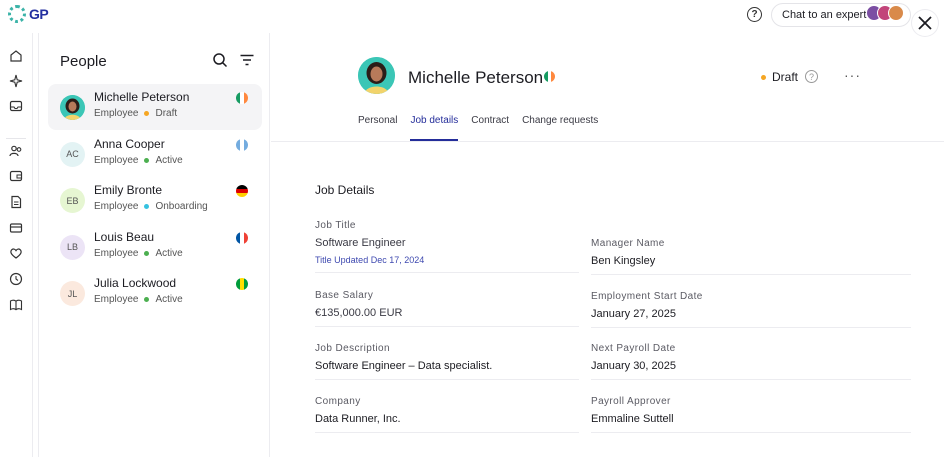  I want to click on field-label: Manager Name, so click(628, 243).